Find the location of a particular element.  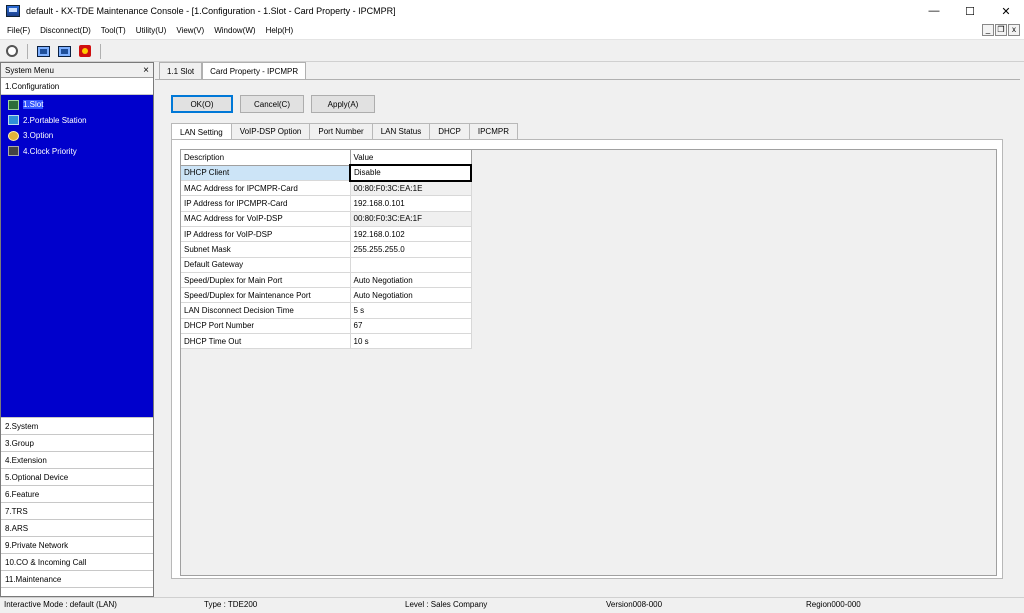

status-mode: Interactive Mode : default (LAN) is located at coordinates (60, 604).